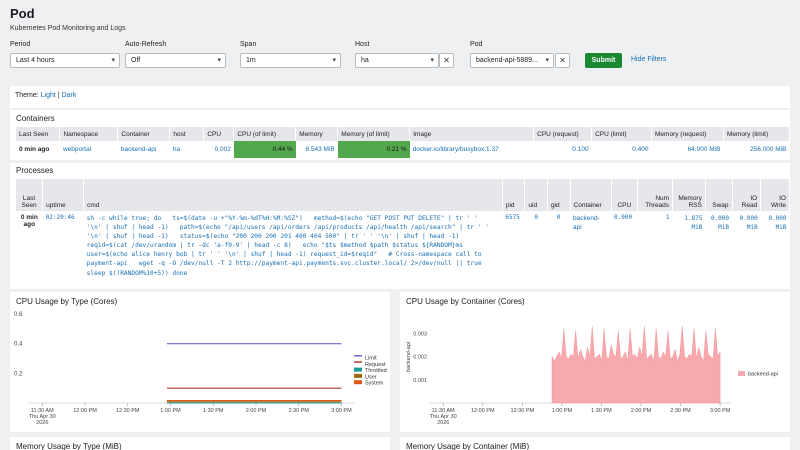 This screenshot has height=450, width=800. I want to click on col-header-pid: pid, so click(514, 195).